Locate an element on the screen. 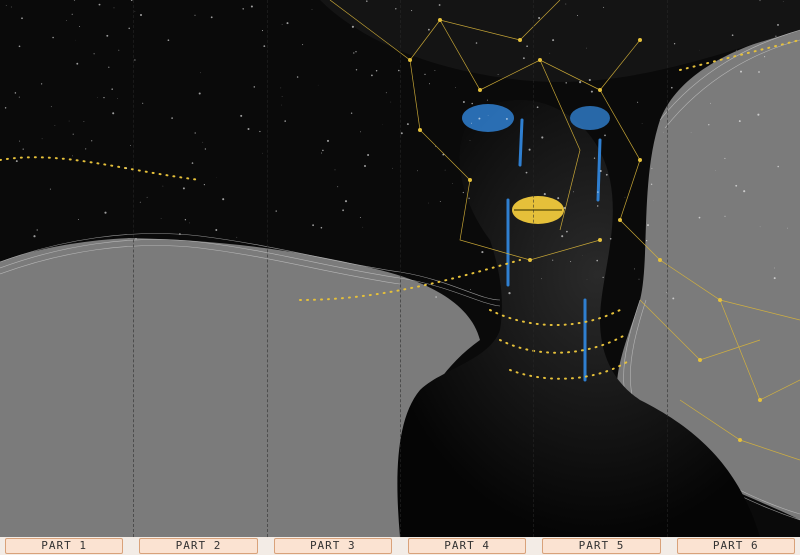  part-tab-1: PART 1 is located at coordinates (64, 546).